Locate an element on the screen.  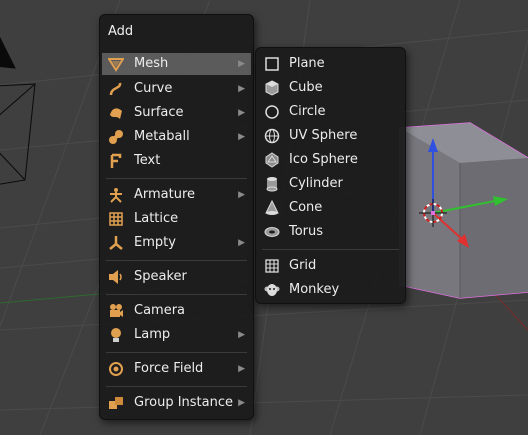
menu-item-label: Mesh is located at coordinates (151, 63).